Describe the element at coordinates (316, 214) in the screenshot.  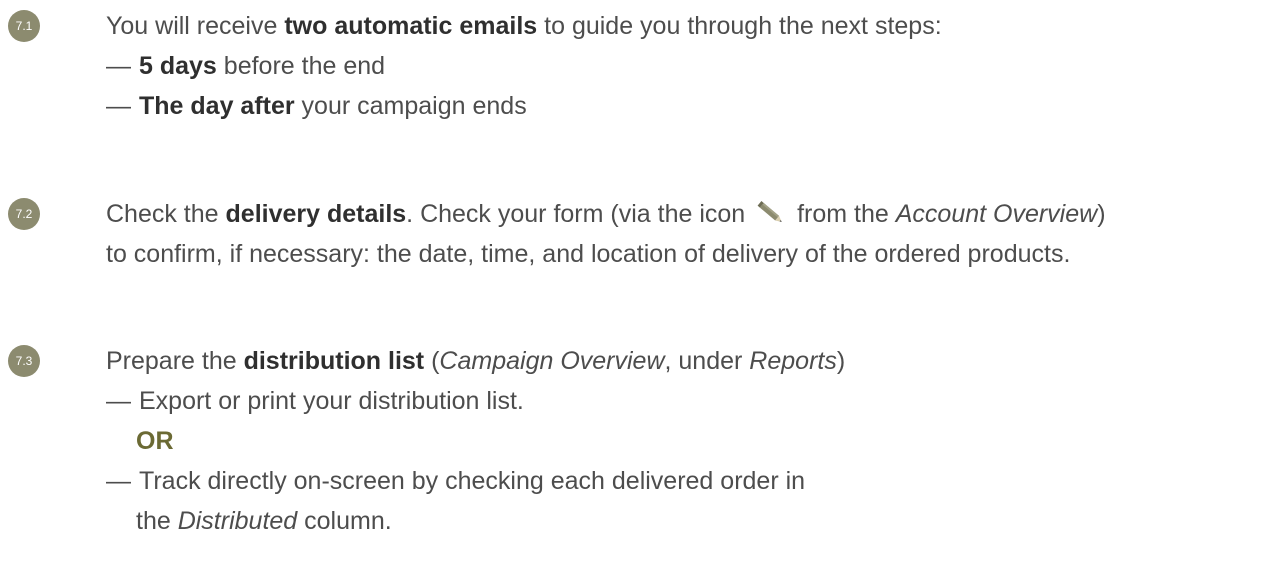
I see `emphasis-text: delivery details` at that location.